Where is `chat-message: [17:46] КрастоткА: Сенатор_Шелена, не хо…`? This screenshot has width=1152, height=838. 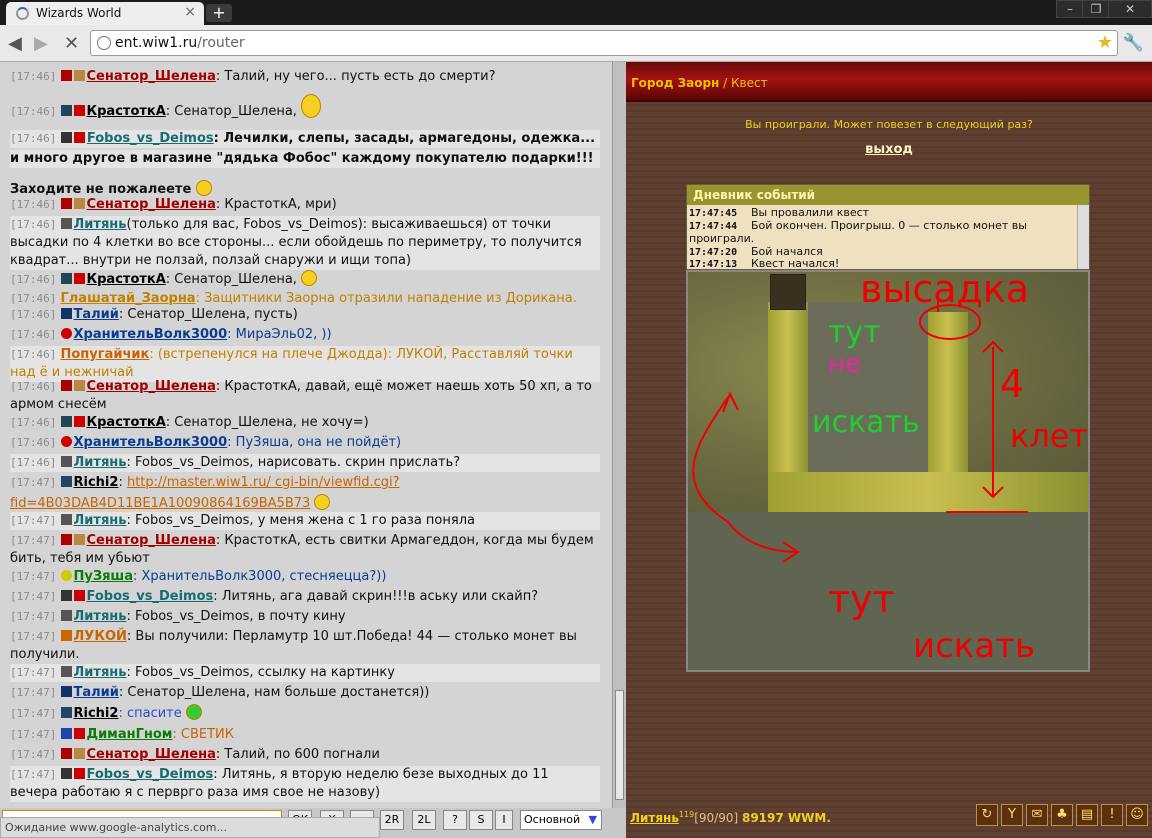 chat-message: [17:46] КрастоткА: Сенатор_Шелена, не хо… is located at coordinates (189, 422).